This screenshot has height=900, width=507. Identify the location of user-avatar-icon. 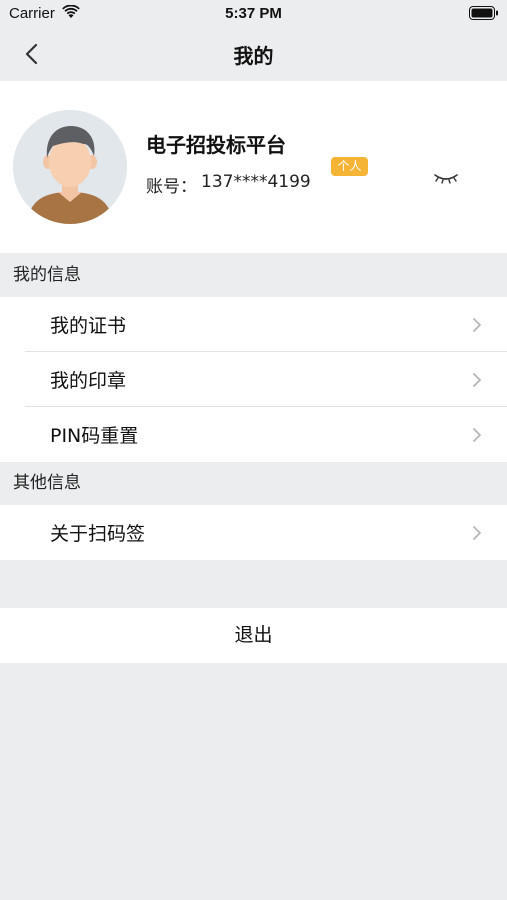
(70, 167).